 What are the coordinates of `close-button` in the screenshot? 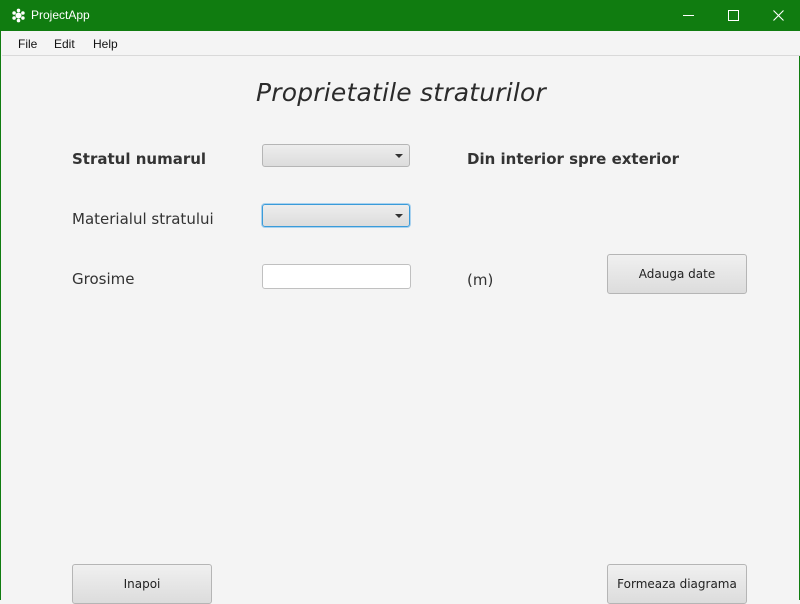 It's located at (777, 15).